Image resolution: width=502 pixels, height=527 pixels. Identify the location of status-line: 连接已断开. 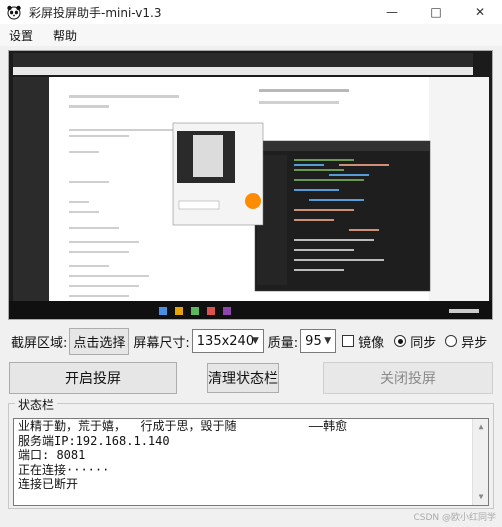
(48, 484).